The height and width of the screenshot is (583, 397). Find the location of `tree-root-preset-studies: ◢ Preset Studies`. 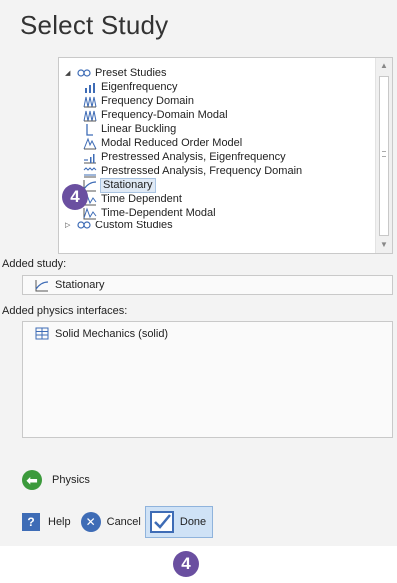

tree-root-preset-studies: ◢ Preset Studies is located at coordinates (116, 73).